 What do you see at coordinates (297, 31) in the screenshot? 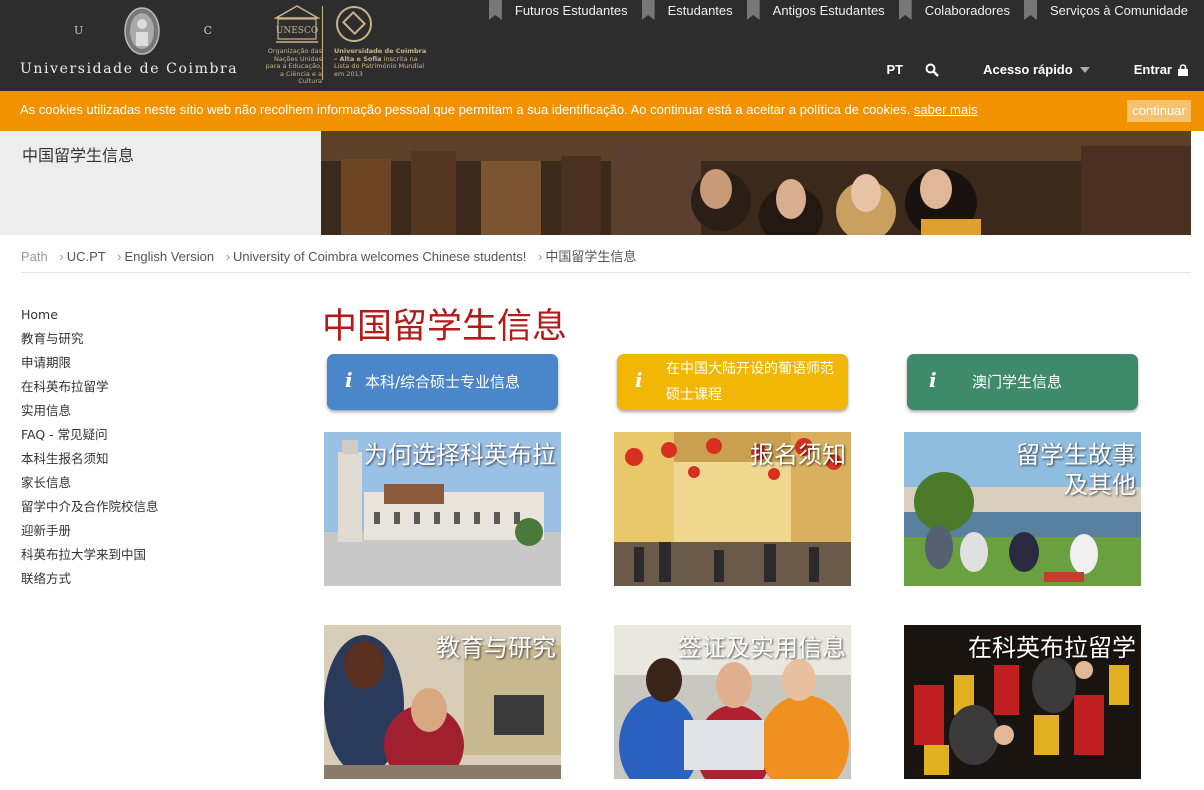
I see `svg-text: UNESCO` at bounding box center [297, 31].